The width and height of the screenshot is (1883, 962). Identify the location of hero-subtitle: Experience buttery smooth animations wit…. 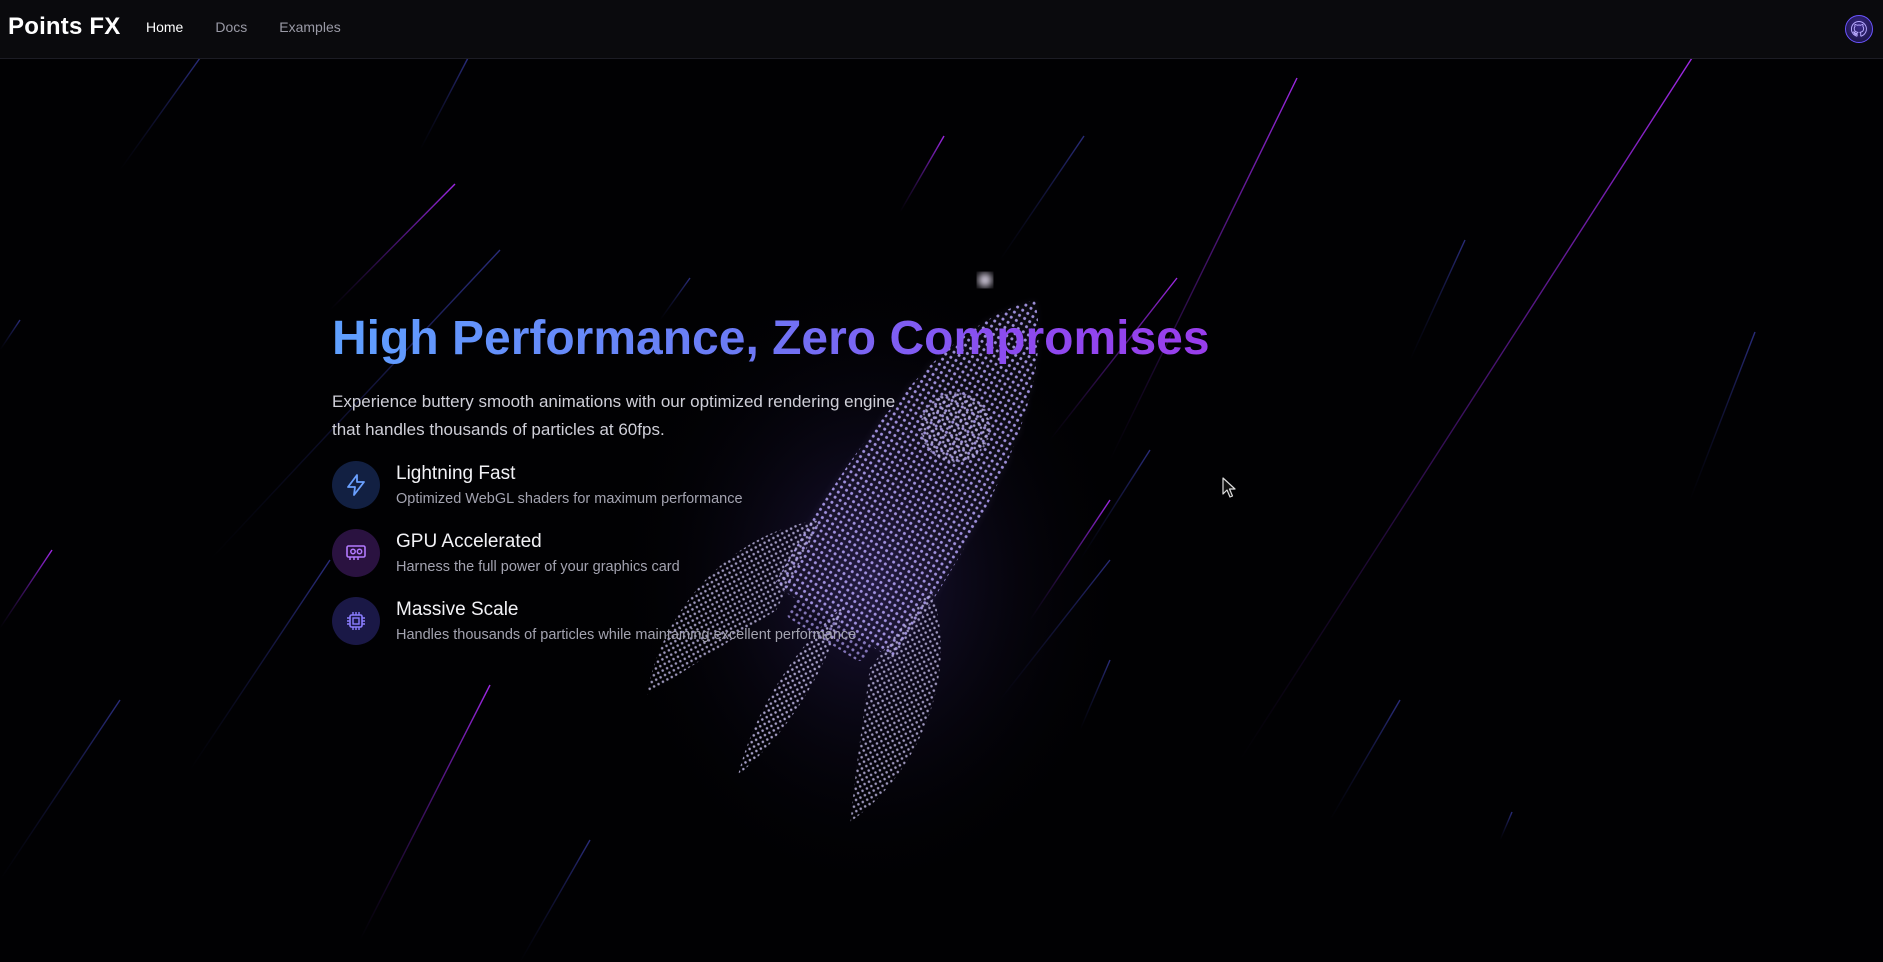
(614, 415).